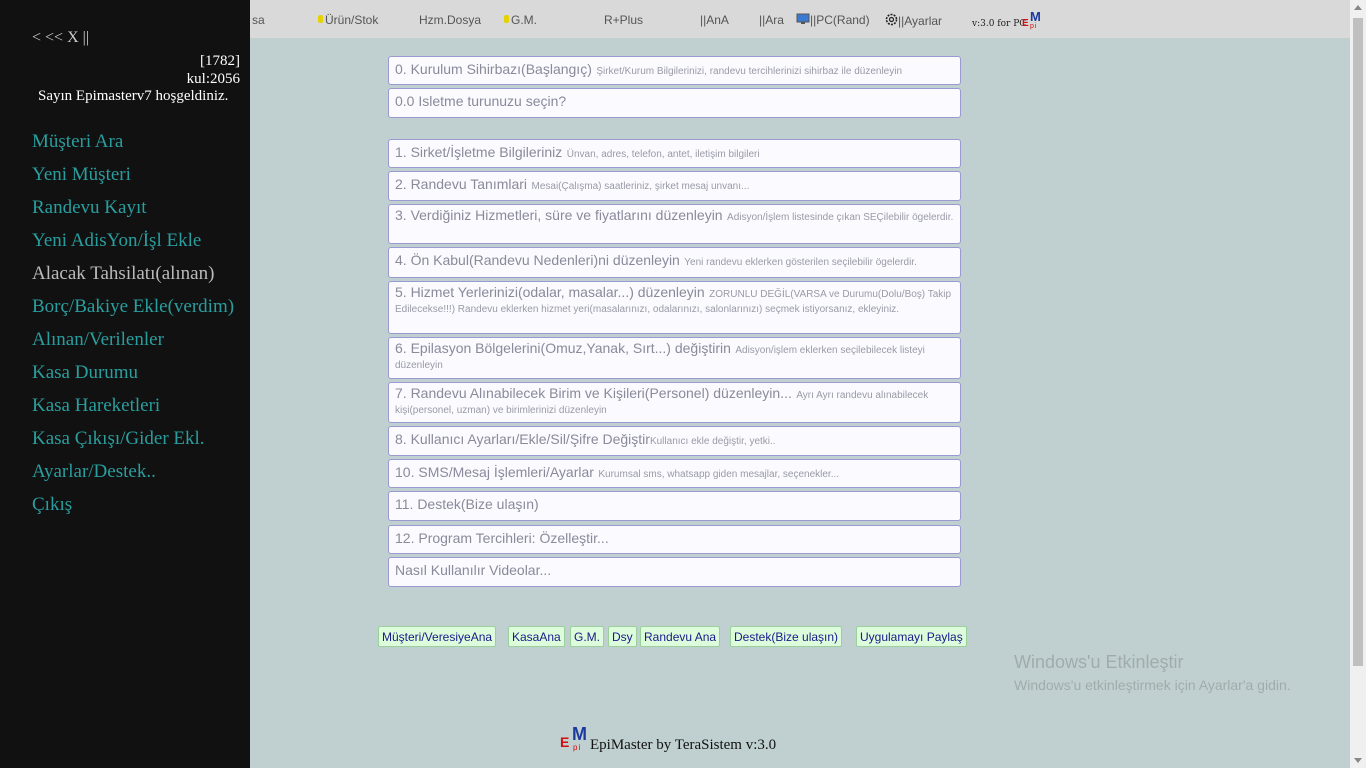 This screenshot has width=1366, height=768. Describe the element at coordinates (137, 438) in the screenshot. I see `sidebar-item-kasa-cikisi: Kasa Çıkışı/Gider Ekl.` at that location.